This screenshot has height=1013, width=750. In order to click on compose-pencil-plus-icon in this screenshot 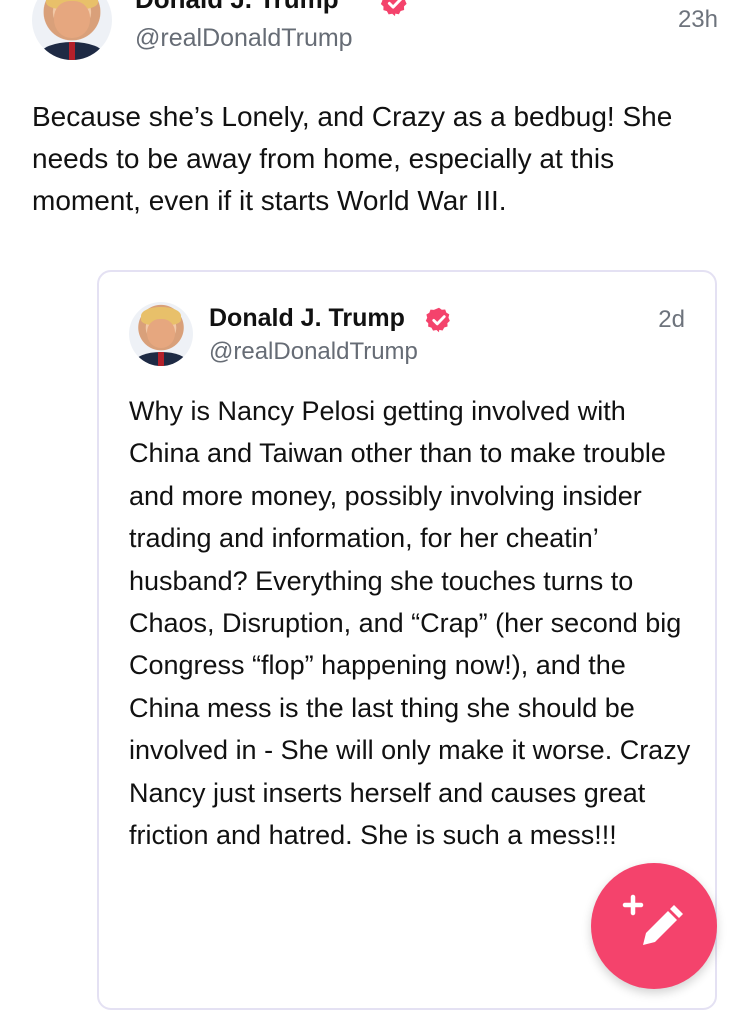, I will do `click(652, 919)`.